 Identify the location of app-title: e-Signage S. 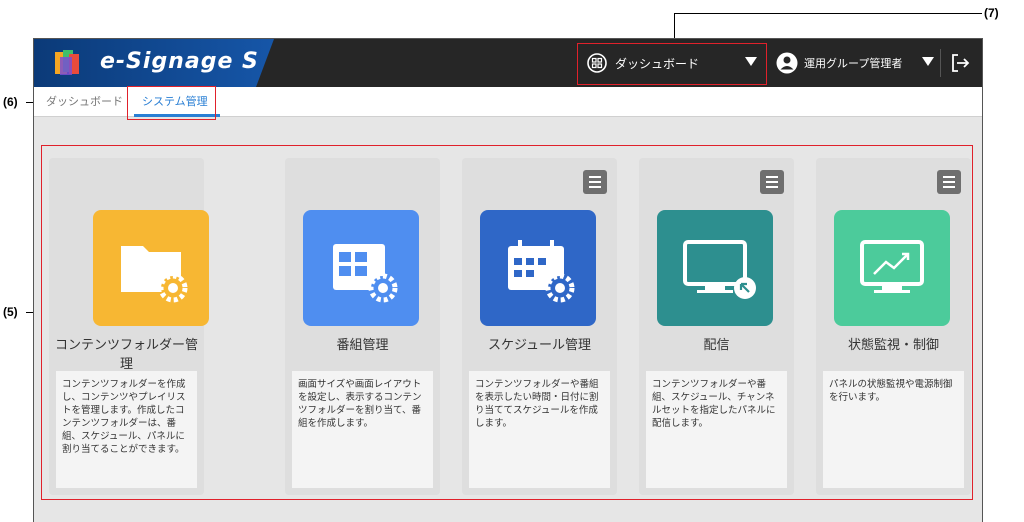
(179, 61).